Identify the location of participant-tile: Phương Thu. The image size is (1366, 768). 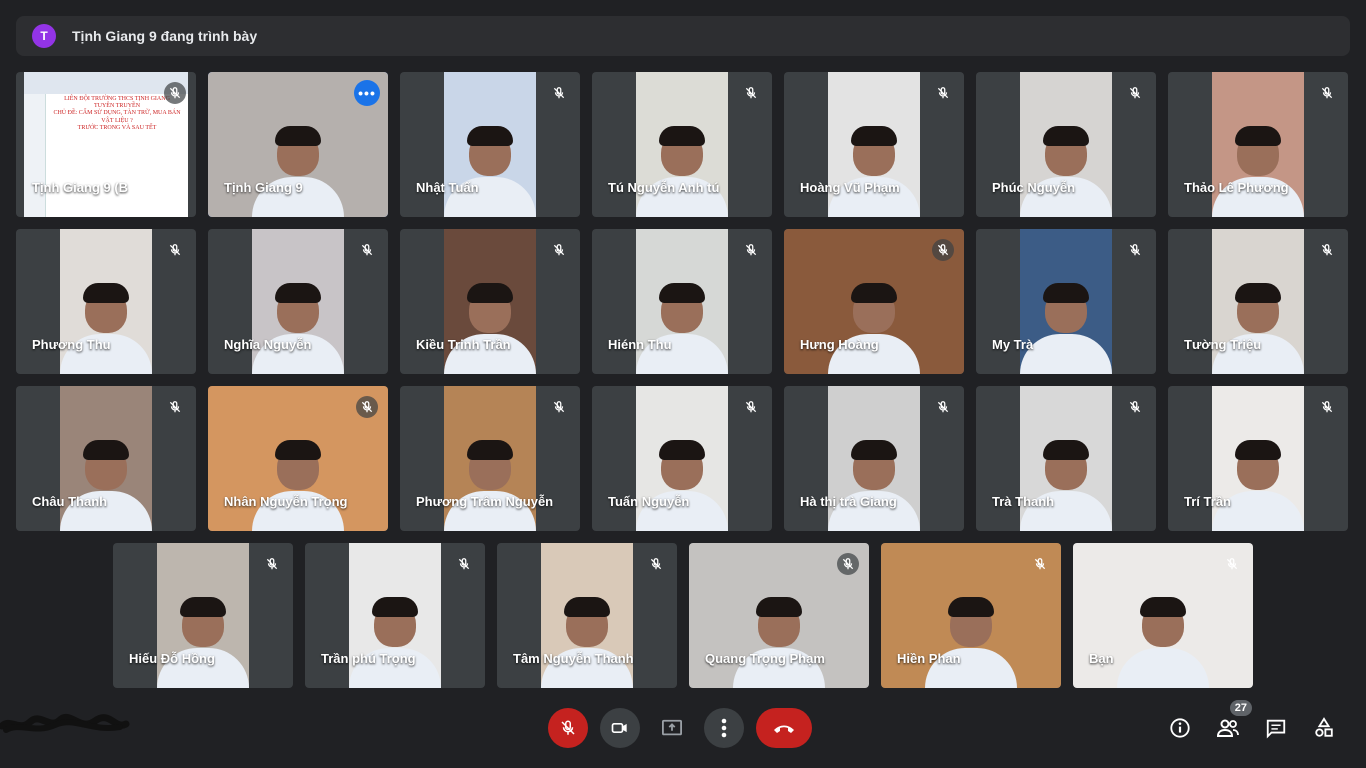
(106, 301).